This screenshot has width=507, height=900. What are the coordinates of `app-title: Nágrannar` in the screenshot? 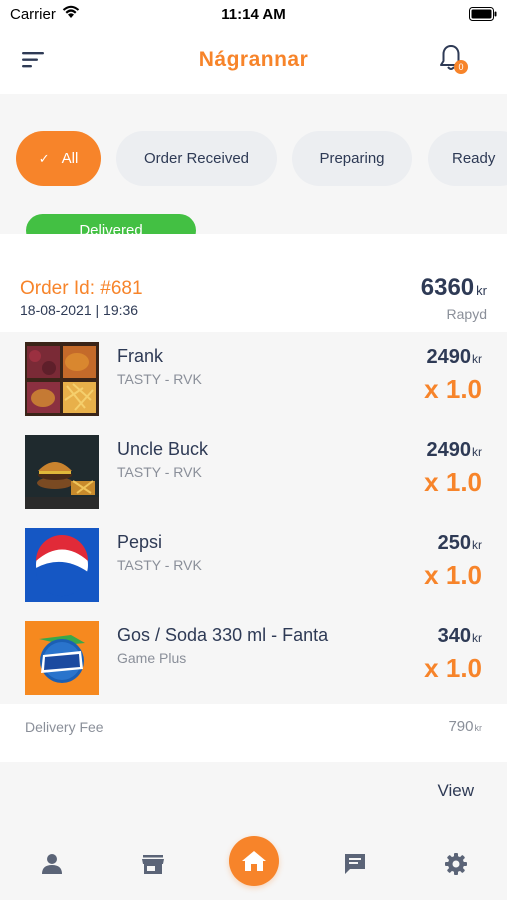 It's located at (253, 59).